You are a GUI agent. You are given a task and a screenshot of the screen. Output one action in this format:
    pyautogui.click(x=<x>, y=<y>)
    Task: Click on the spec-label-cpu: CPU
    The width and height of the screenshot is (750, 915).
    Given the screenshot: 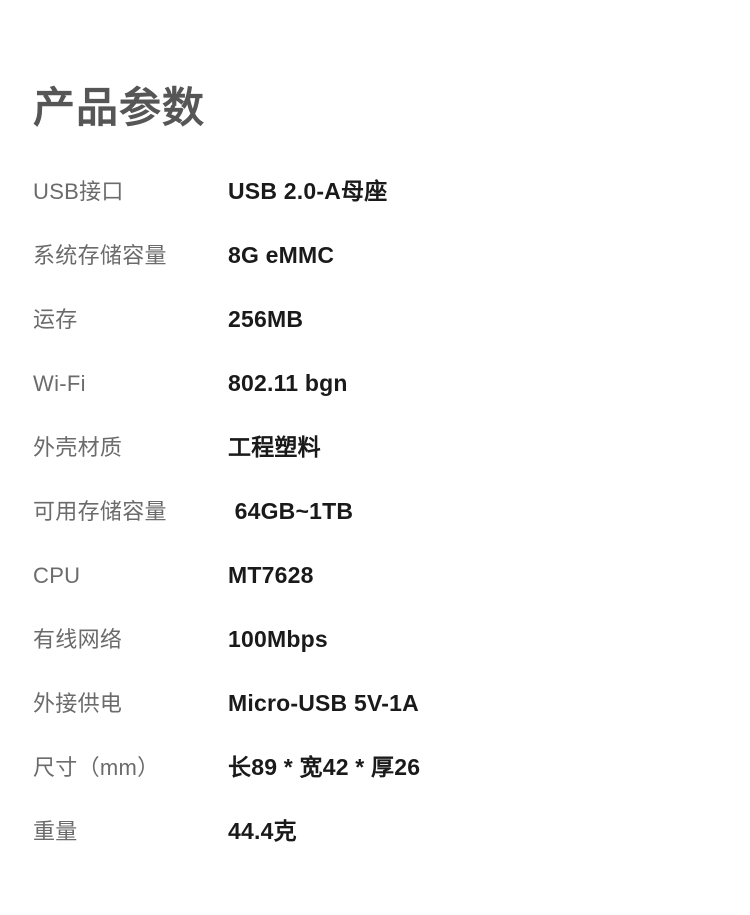 What is the action you would take?
    pyautogui.click(x=57, y=575)
    